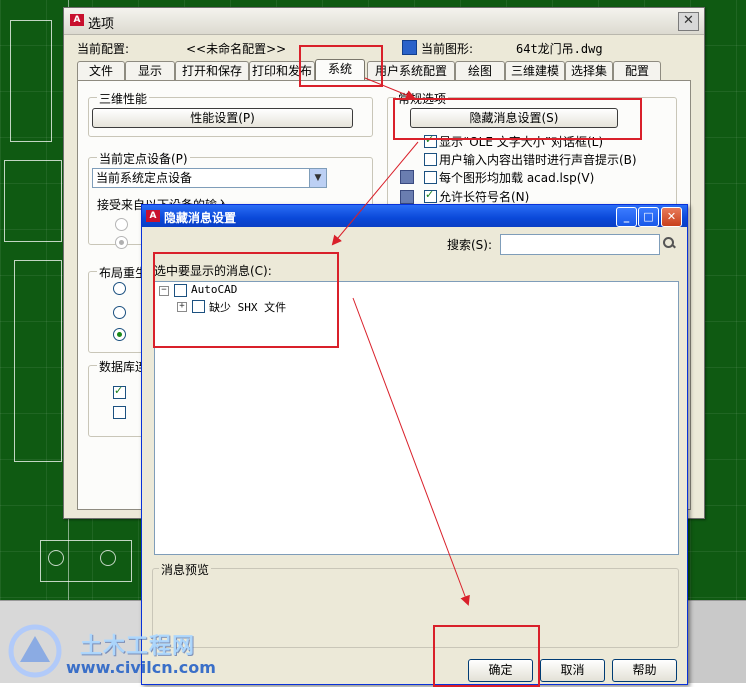 This screenshot has height=687, width=746. Describe the element at coordinates (409, 47) in the screenshot. I see `drawing-file-icon` at that location.